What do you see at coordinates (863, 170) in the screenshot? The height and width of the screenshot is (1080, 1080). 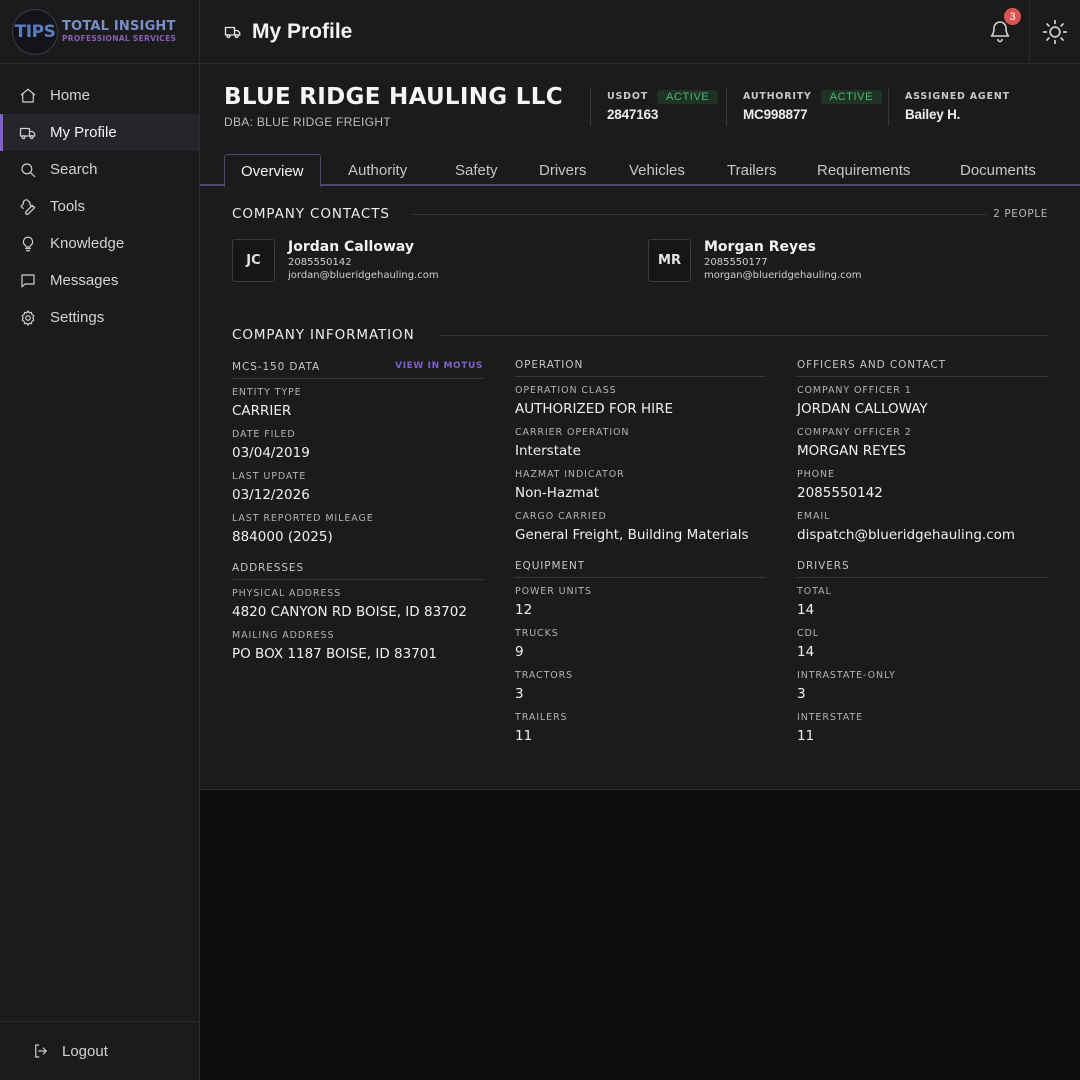 I see `tab-requirements: Requirements` at bounding box center [863, 170].